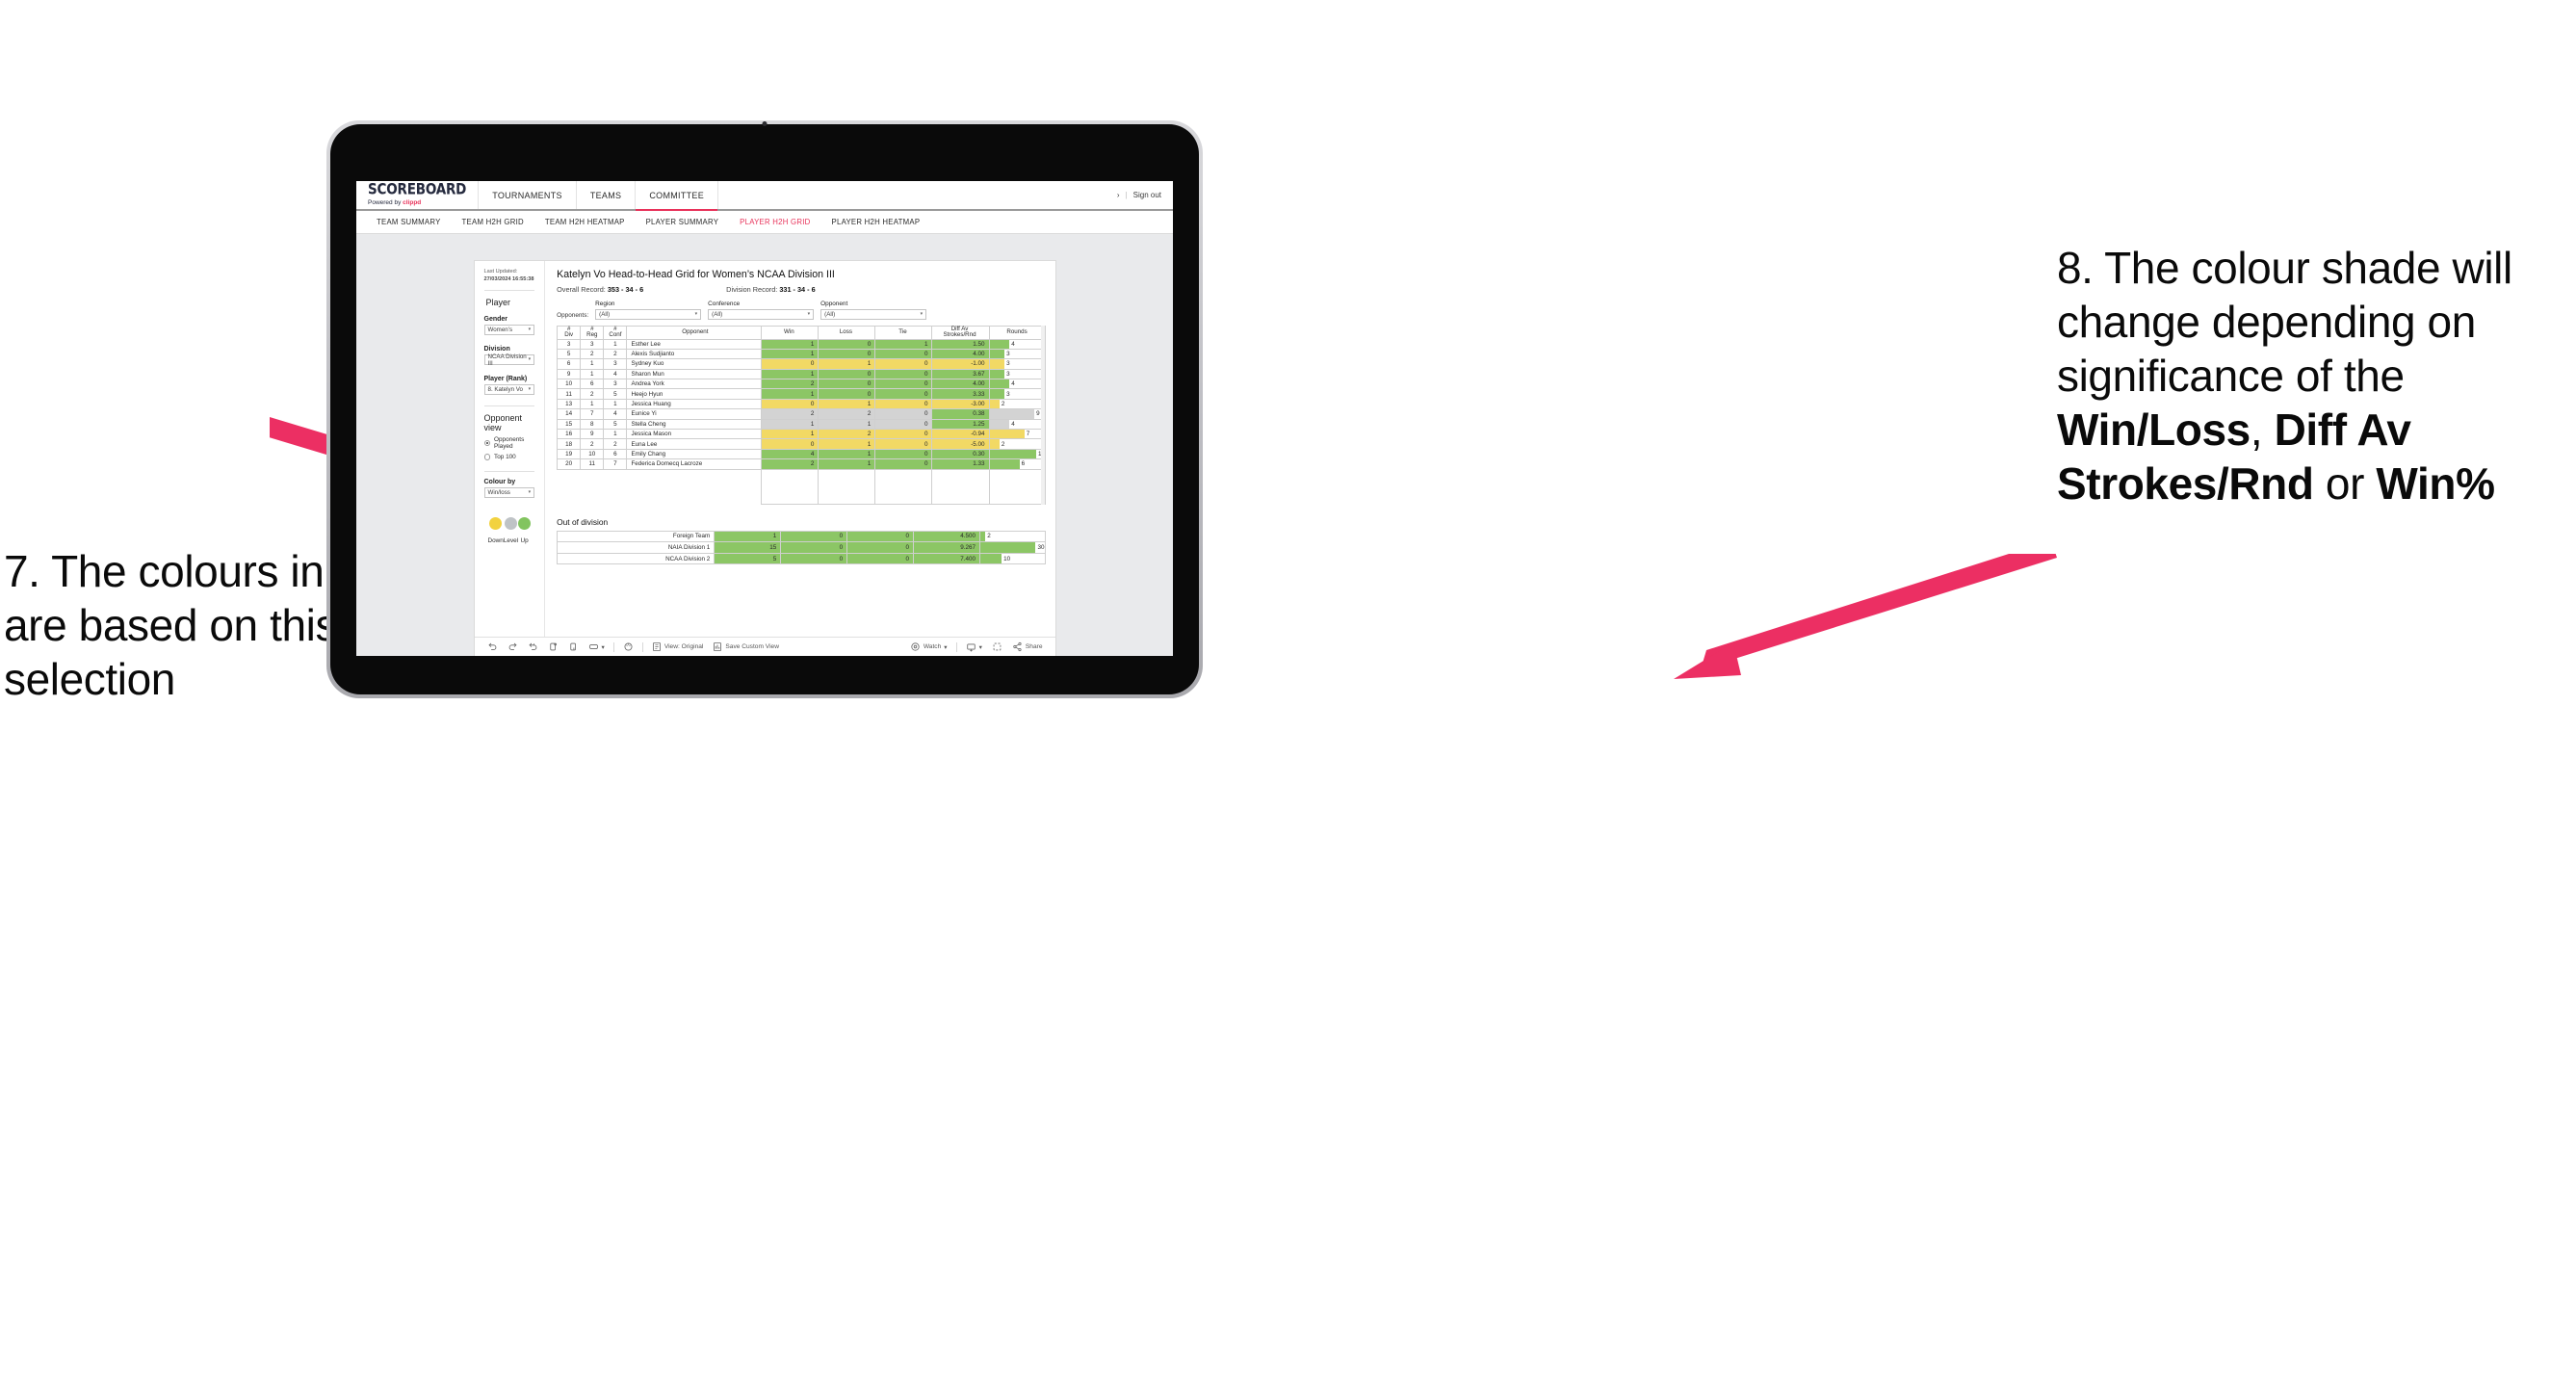 The height and width of the screenshot is (1386, 2576). What do you see at coordinates (847, 434) in the screenshot?
I see `cell-loss: 2` at bounding box center [847, 434].